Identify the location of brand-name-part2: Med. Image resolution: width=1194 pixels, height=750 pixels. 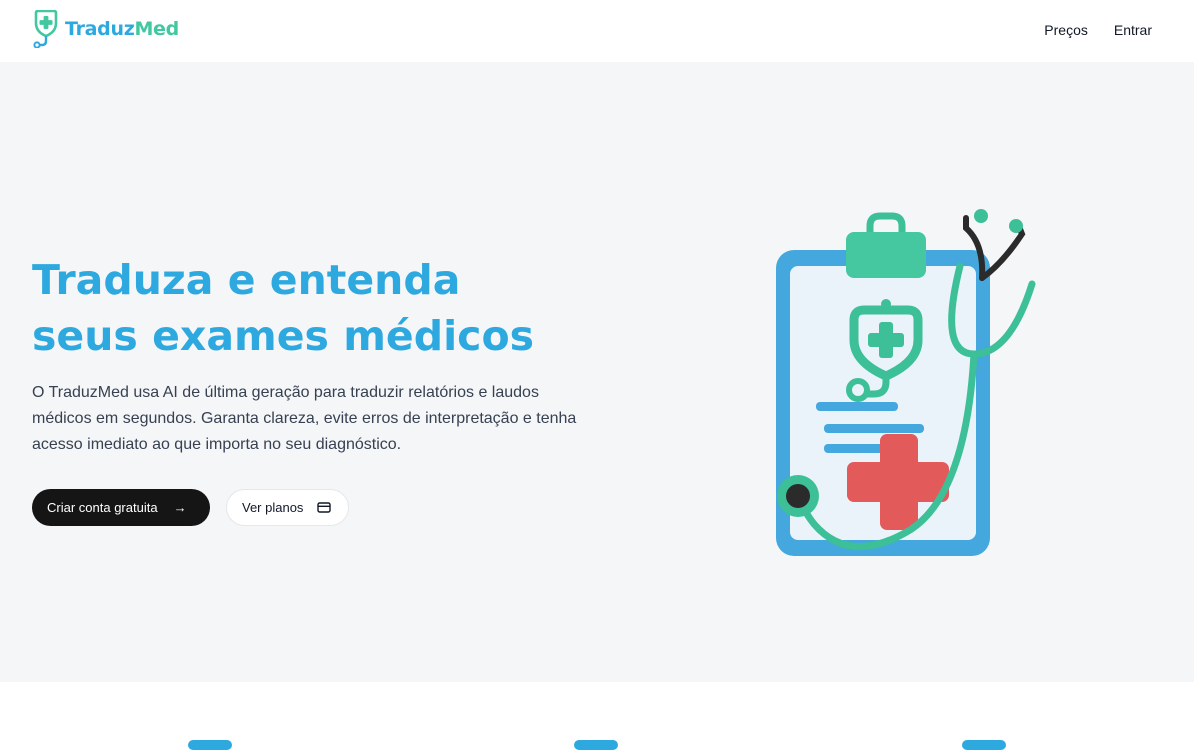
(156, 29).